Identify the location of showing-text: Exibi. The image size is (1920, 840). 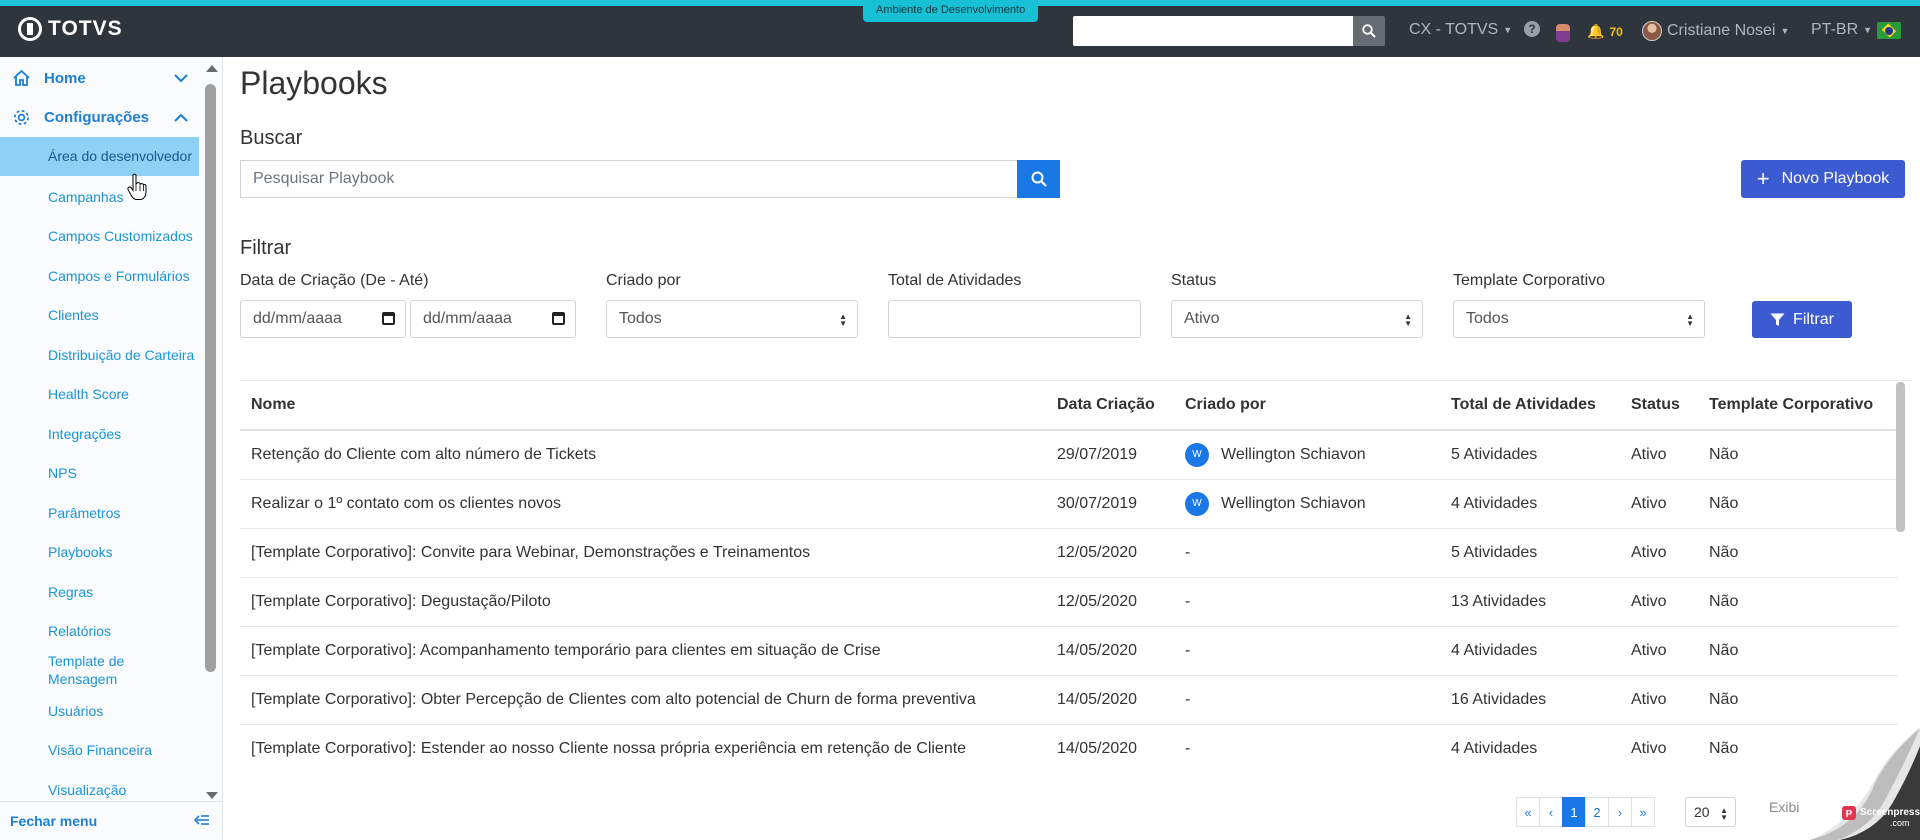
(1784, 807).